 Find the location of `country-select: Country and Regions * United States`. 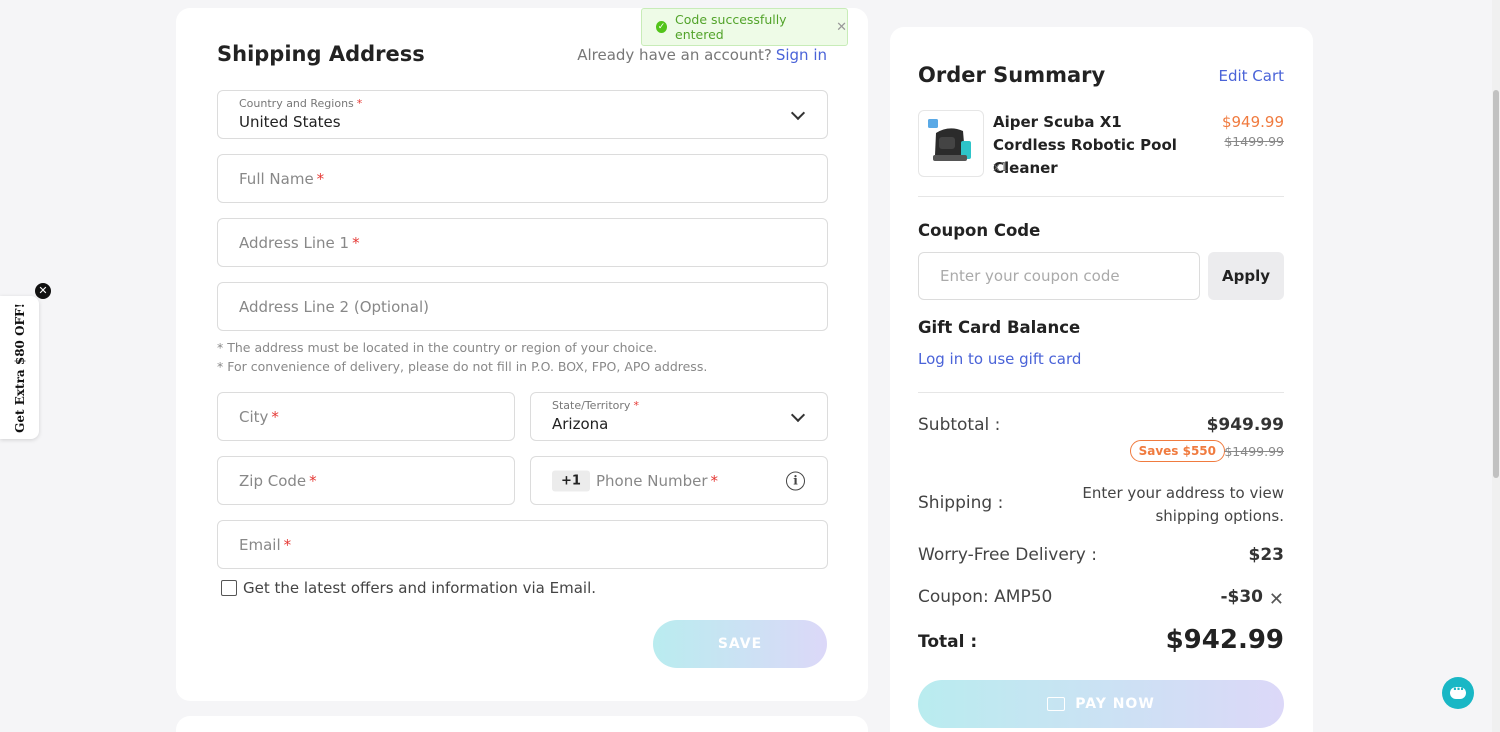

country-select: Country and Regions * United States is located at coordinates (522, 114).